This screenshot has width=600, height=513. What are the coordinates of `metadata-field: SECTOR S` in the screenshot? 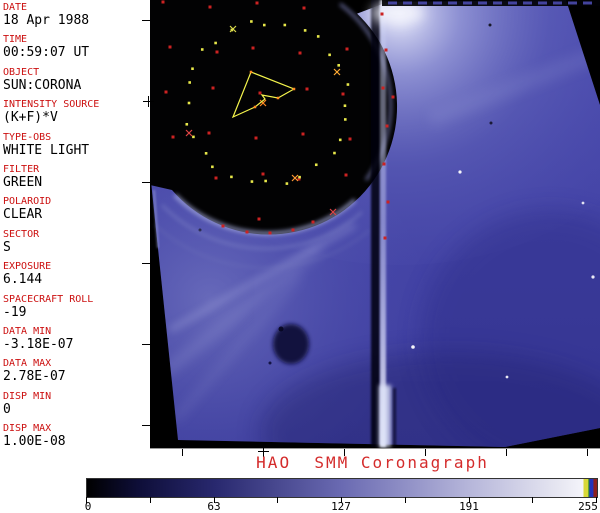 It's located at (21, 242).